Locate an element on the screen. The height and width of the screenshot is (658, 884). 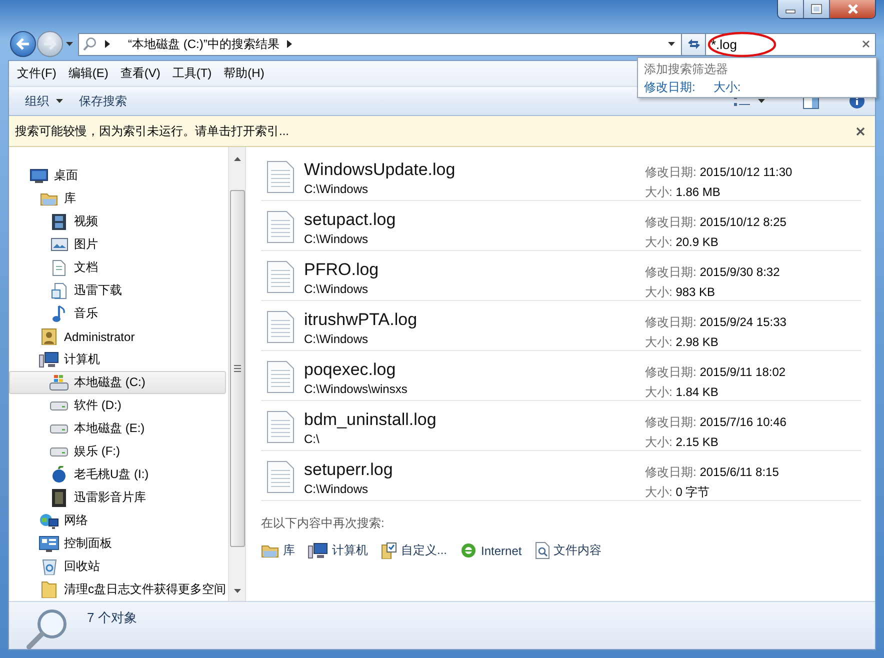
modified-date: 2015/9/30 8:32 is located at coordinates (740, 272).